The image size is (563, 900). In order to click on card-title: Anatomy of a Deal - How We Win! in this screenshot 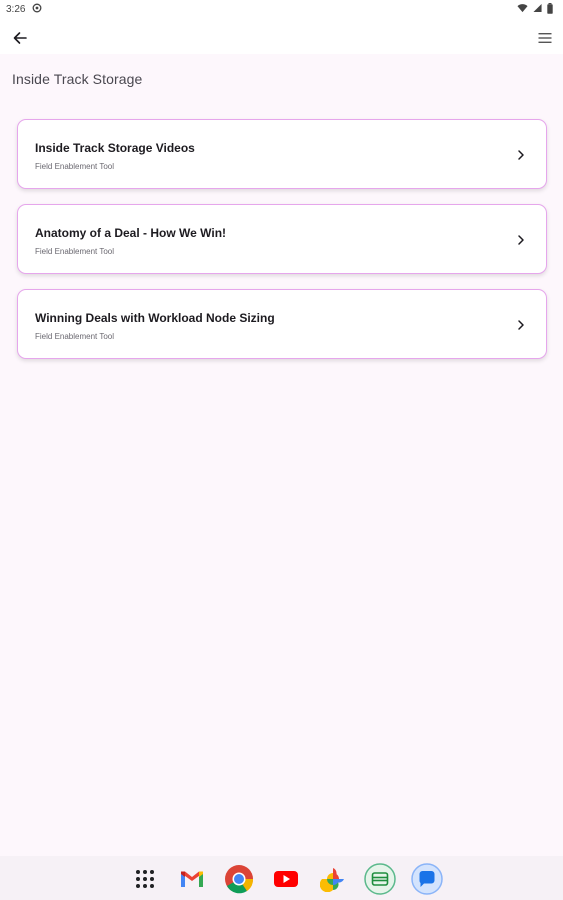, I will do `click(131, 233)`.